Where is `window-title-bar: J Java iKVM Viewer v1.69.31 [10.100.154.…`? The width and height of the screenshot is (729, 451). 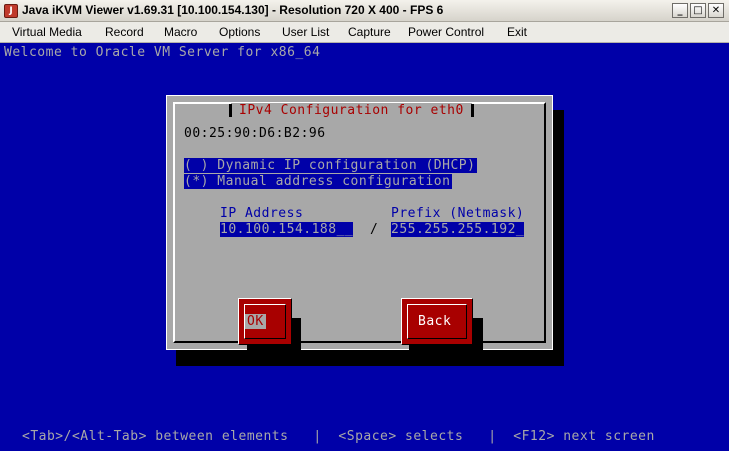 window-title-bar: J Java iKVM Viewer v1.69.31 [10.100.154.… is located at coordinates (364, 11).